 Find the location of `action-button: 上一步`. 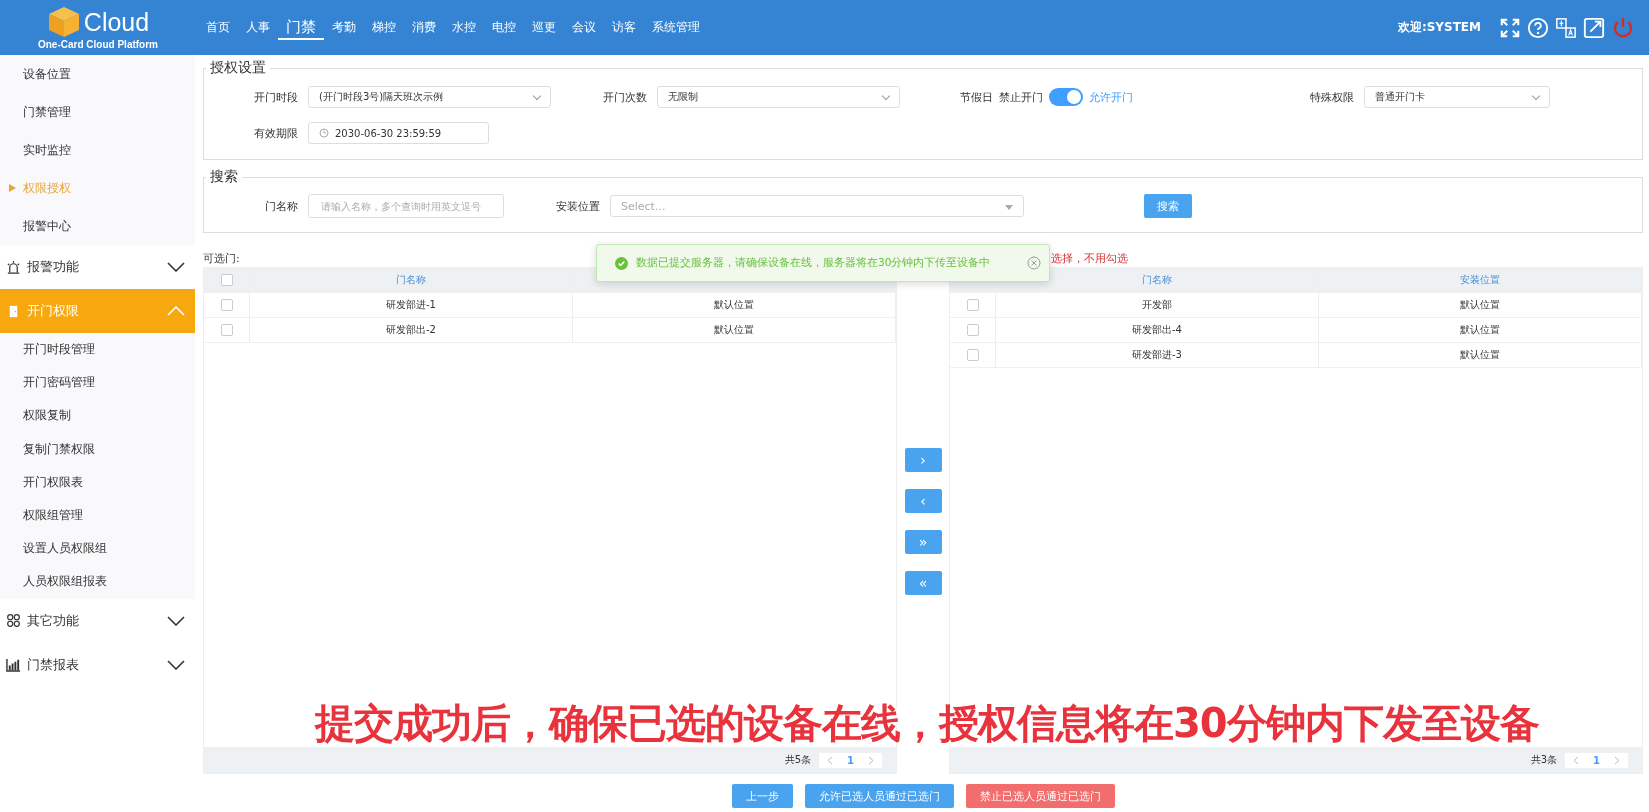

action-button: 上一步 is located at coordinates (762, 796).